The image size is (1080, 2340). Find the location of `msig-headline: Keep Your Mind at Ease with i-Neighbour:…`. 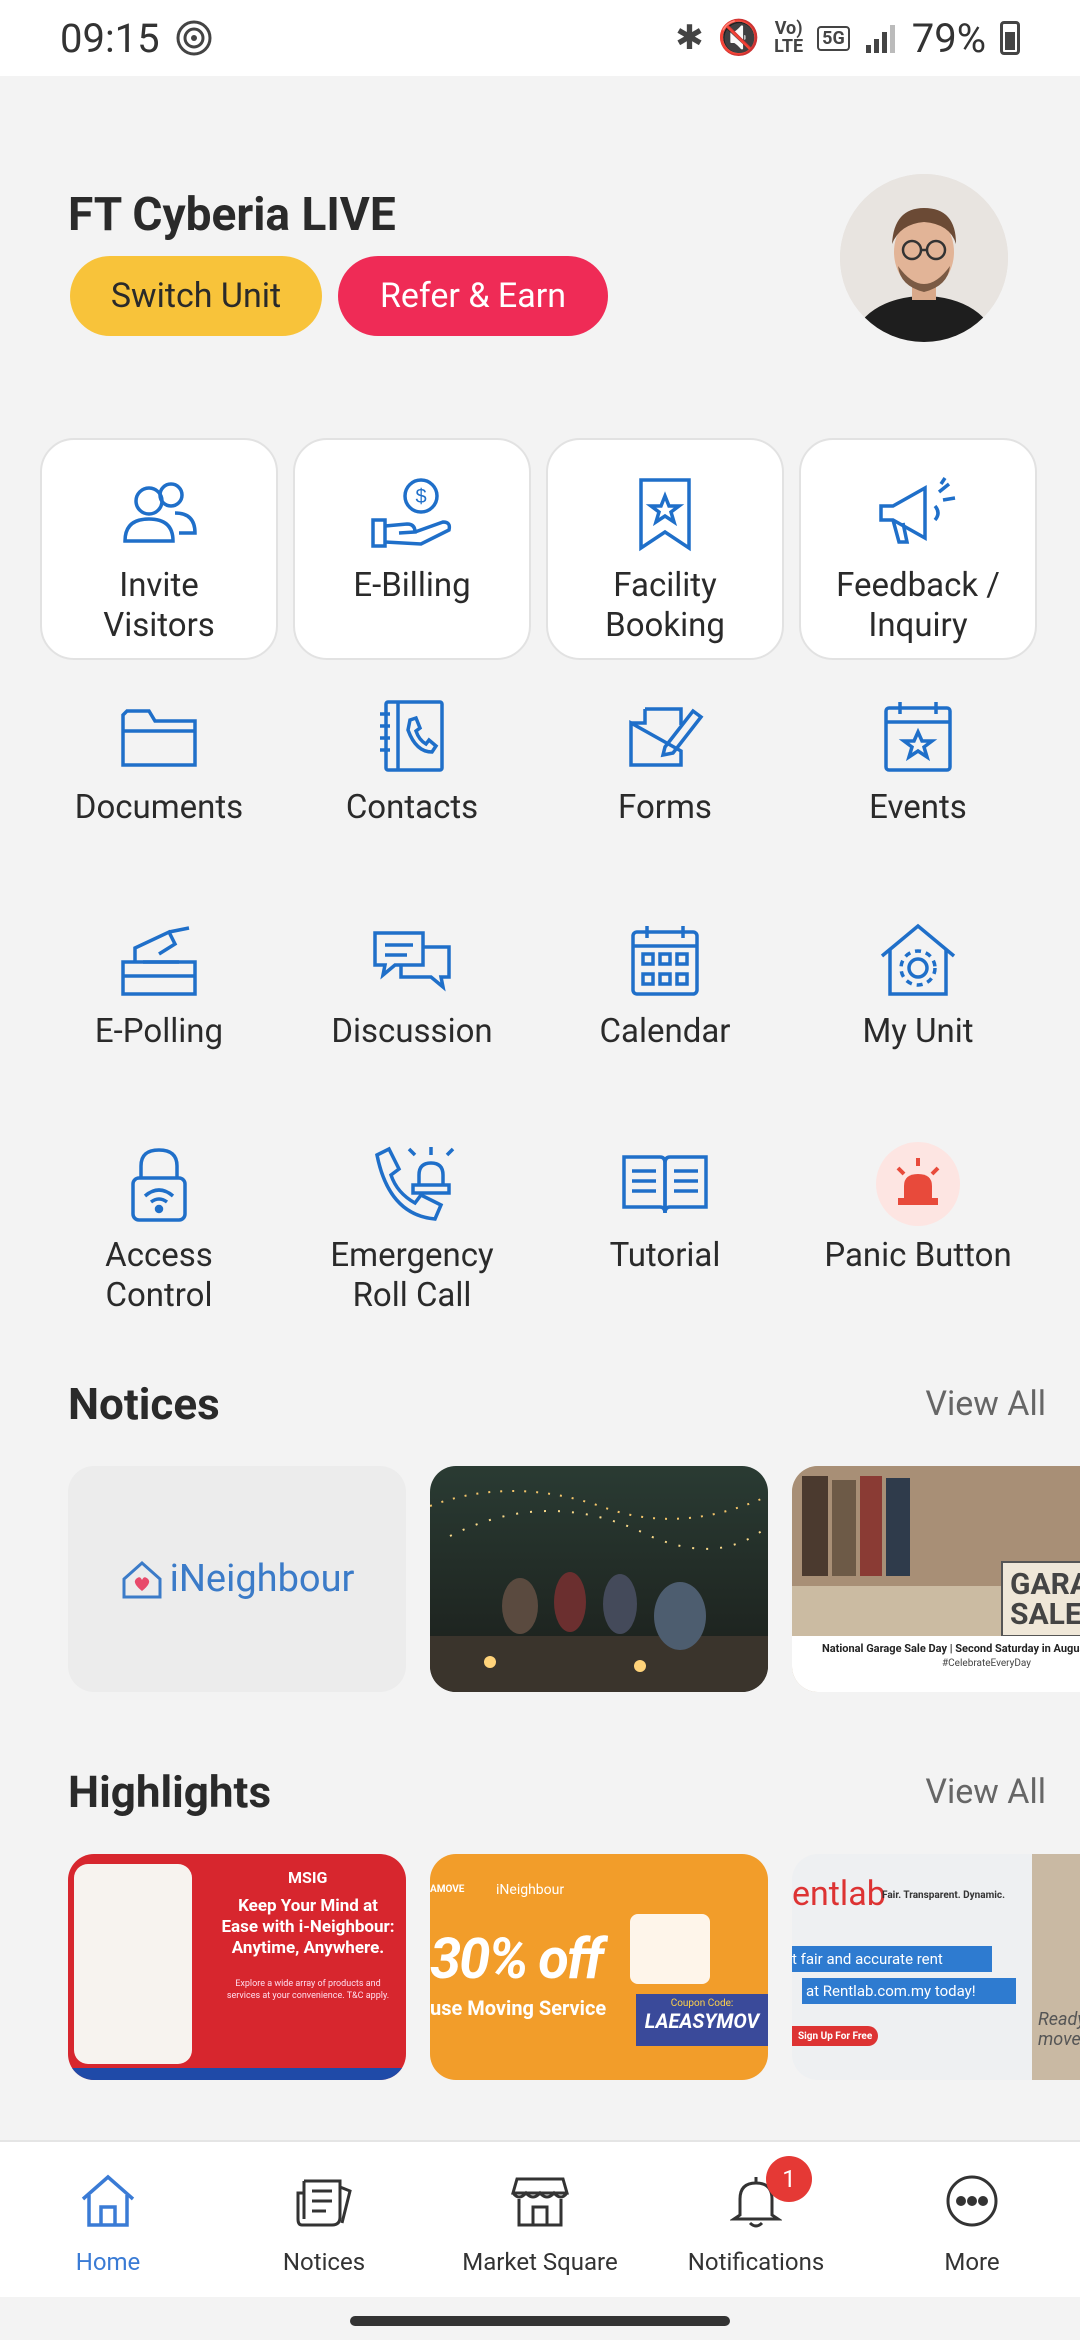

msig-headline: Keep Your Mind at Ease with i-Neighbour:… is located at coordinates (308, 1927).